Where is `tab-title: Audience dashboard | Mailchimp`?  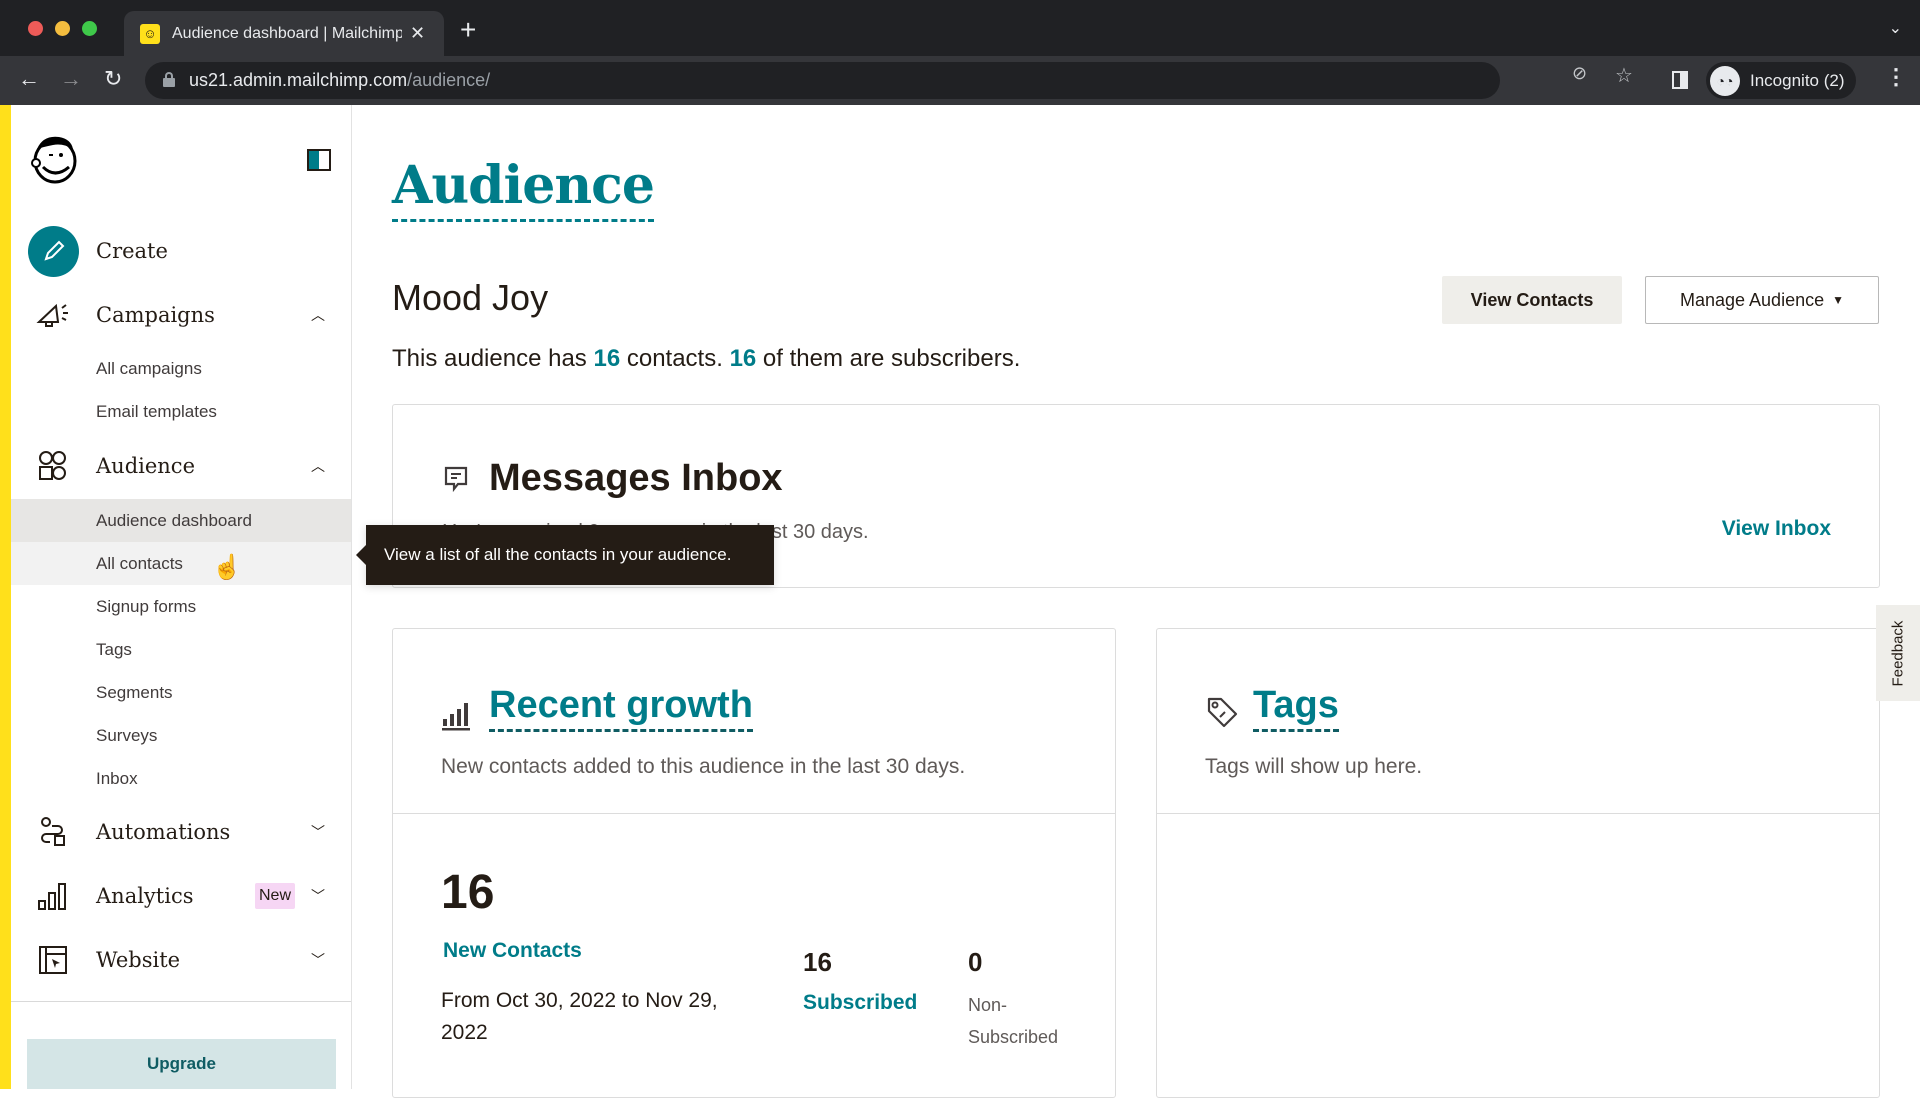
tab-title: Audience dashboard | Mailchimp is located at coordinates (287, 33).